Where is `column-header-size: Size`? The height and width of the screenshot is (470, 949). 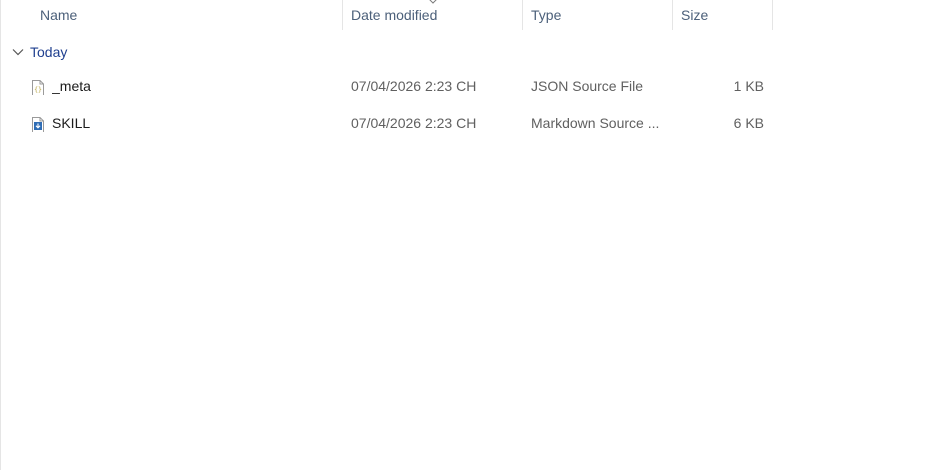 column-header-size: Size is located at coordinates (724, 15).